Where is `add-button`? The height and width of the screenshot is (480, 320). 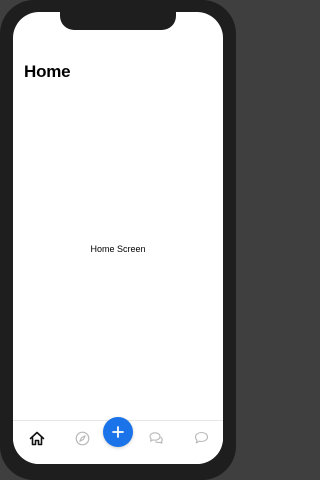 add-button is located at coordinates (118, 432).